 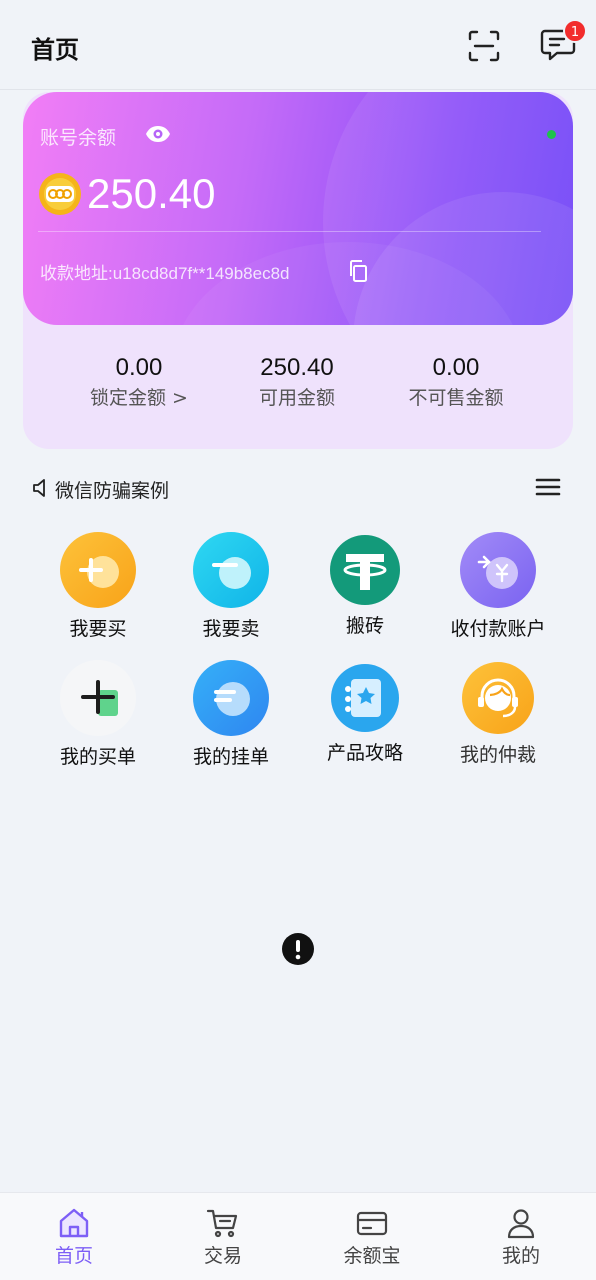 What do you see at coordinates (230, 757) in the screenshot?
I see `my-listings-label: 我的挂单` at bounding box center [230, 757].